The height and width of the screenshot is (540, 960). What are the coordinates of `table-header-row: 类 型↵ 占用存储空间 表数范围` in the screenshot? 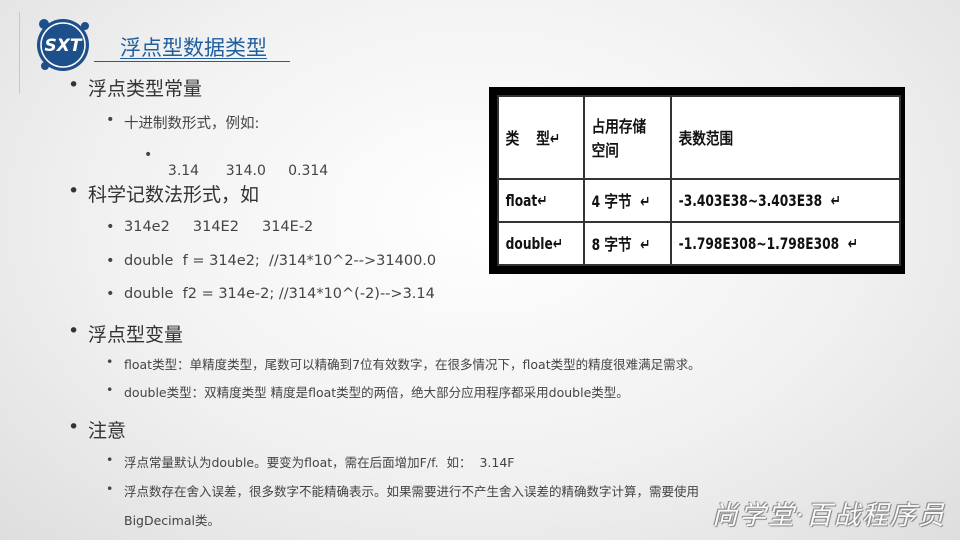 It's located at (698, 137).